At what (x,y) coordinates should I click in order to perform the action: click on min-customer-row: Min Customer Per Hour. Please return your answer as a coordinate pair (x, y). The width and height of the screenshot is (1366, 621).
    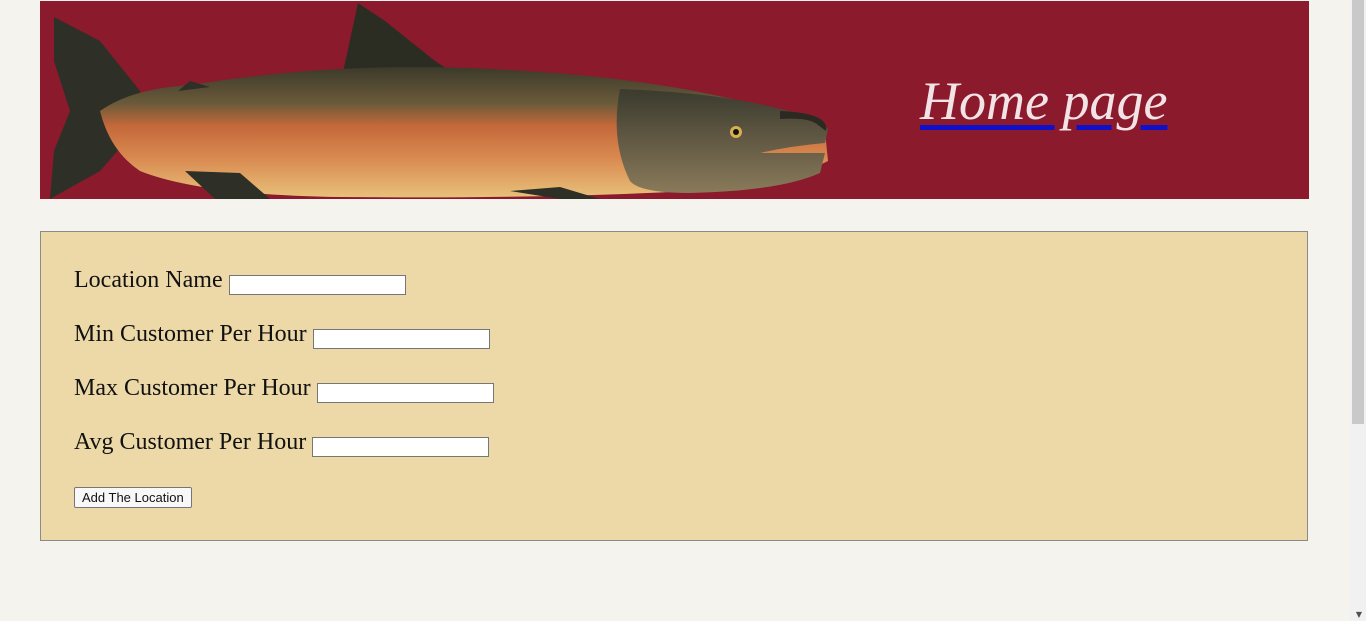
    Looking at the image, I should click on (282, 335).